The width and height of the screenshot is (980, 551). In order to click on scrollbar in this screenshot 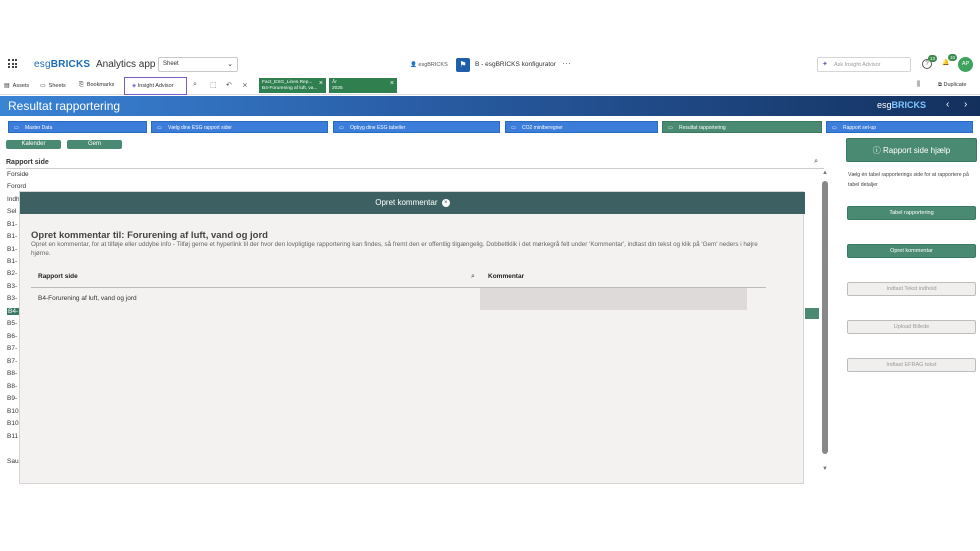, I will do `click(825, 317)`.